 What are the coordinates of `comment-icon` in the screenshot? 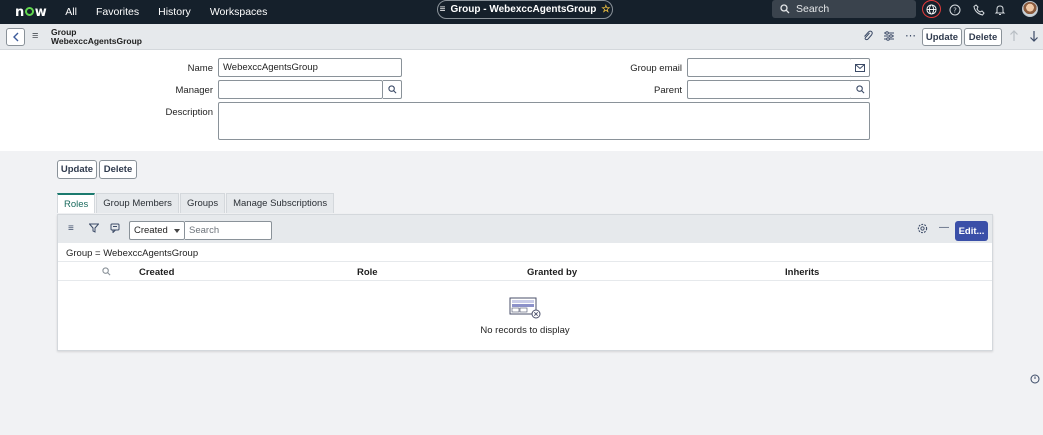 It's located at (115, 229).